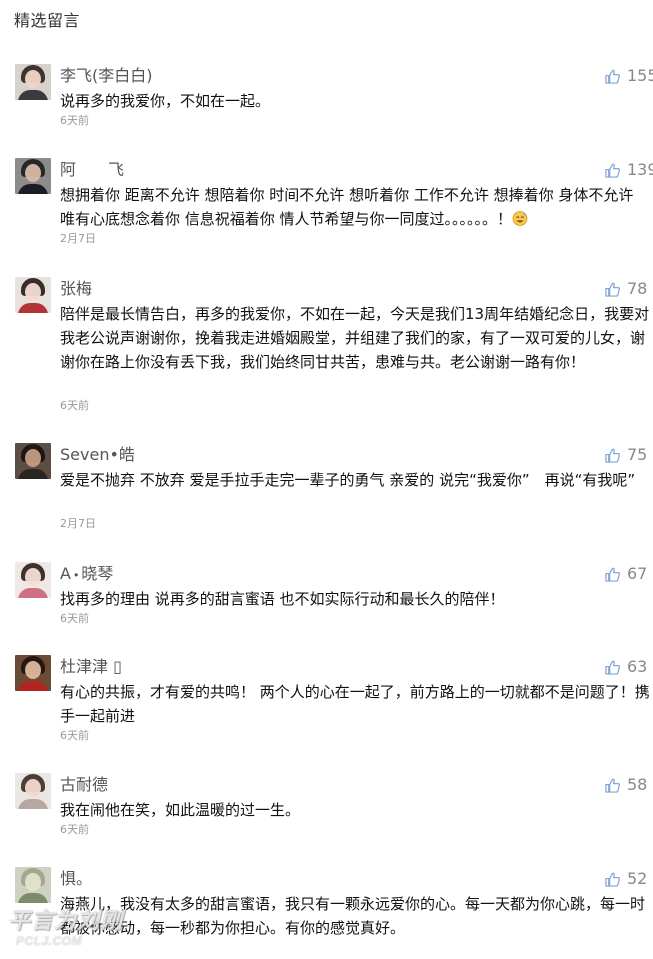 The height and width of the screenshot is (959, 653). What do you see at coordinates (637, 666) in the screenshot?
I see `like-count: 63` at bounding box center [637, 666].